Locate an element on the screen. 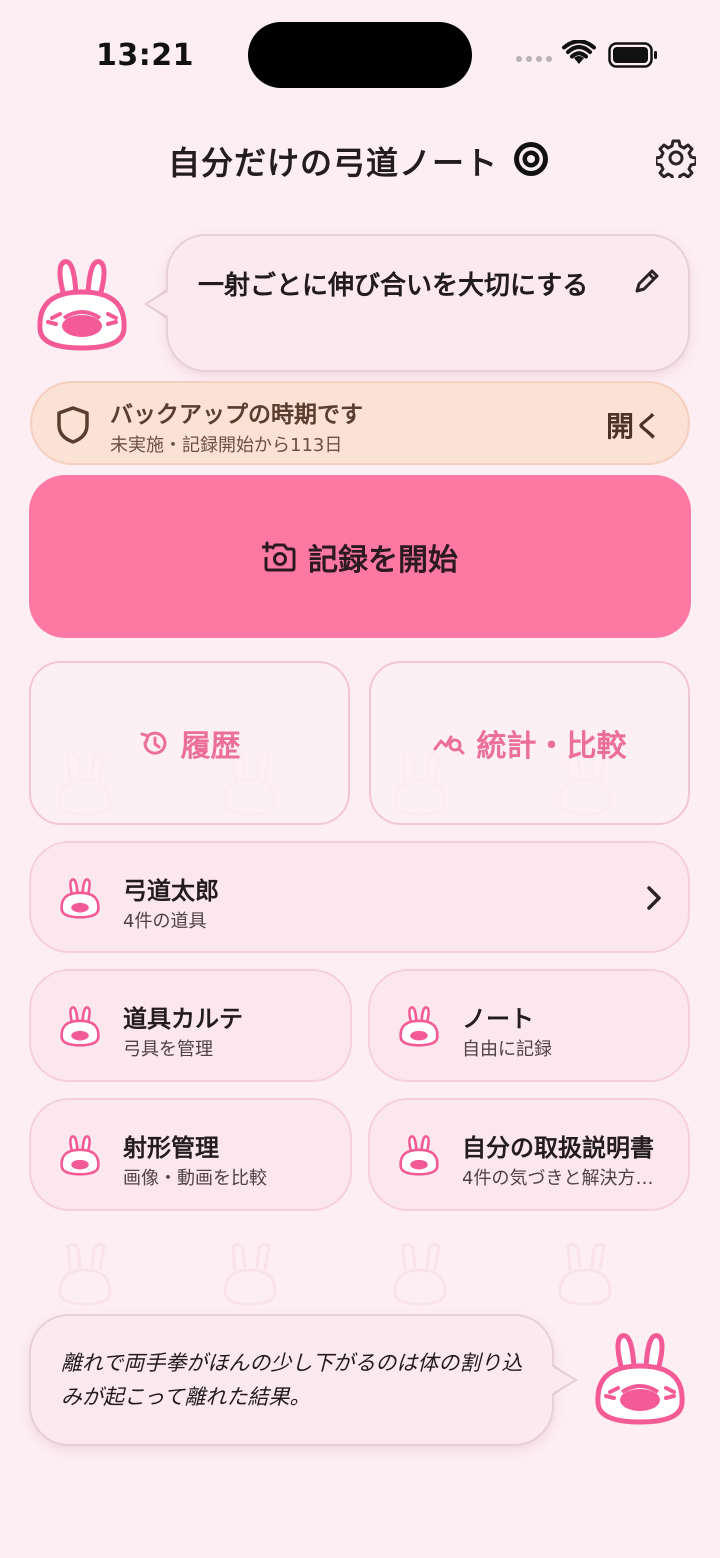 This screenshot has height=1558, width=720. battery-icon is located at coordinates (632, 55).